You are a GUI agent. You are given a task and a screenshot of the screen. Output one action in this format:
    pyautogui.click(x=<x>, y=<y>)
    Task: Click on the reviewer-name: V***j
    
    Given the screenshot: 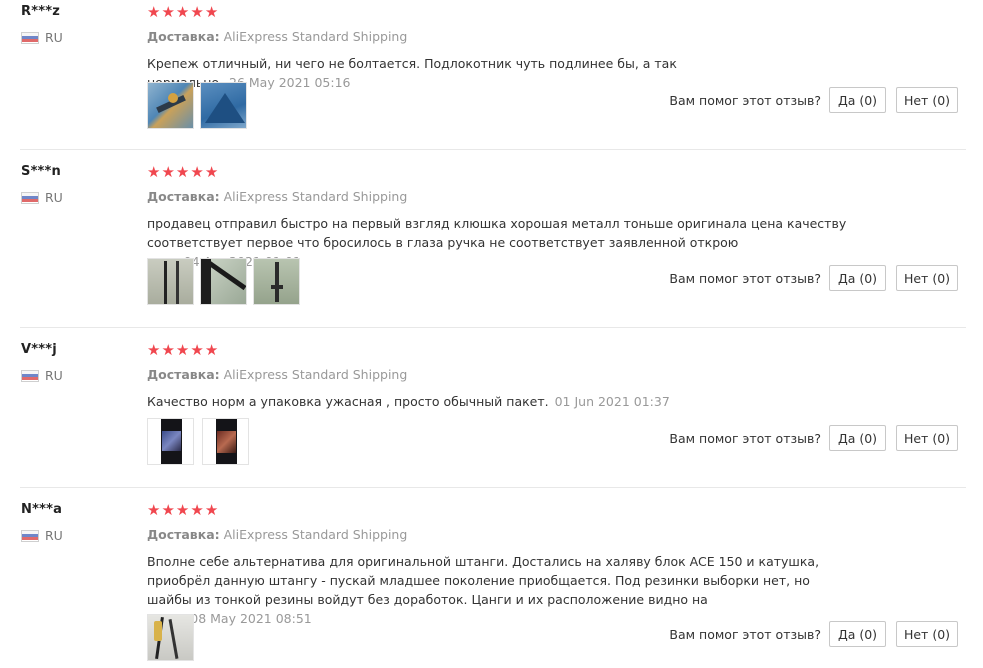 What is the action you would take?
    pyautogui.click(x=39, y=349)
    